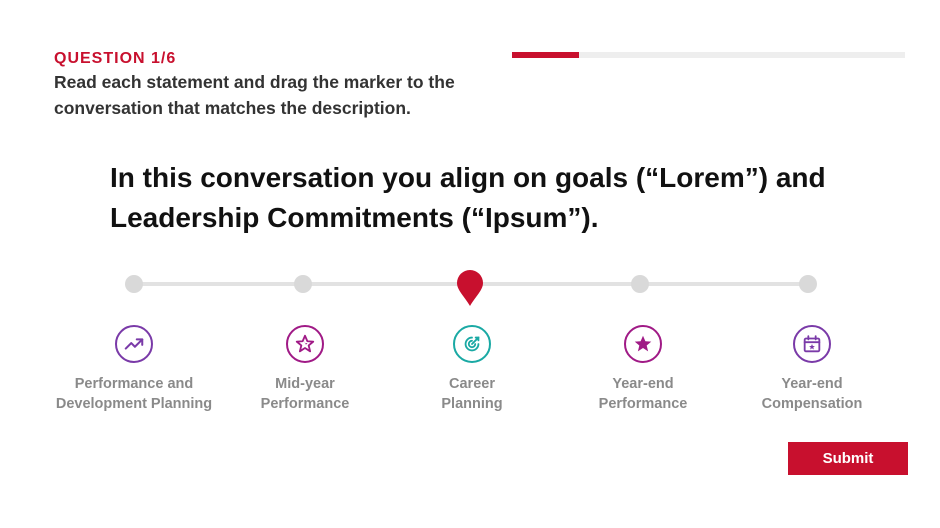 This screenshot has width=940, height=528. Describe the element at coordinates (134, 344) in the screenshot. I see `trend-up-icon` at that location.